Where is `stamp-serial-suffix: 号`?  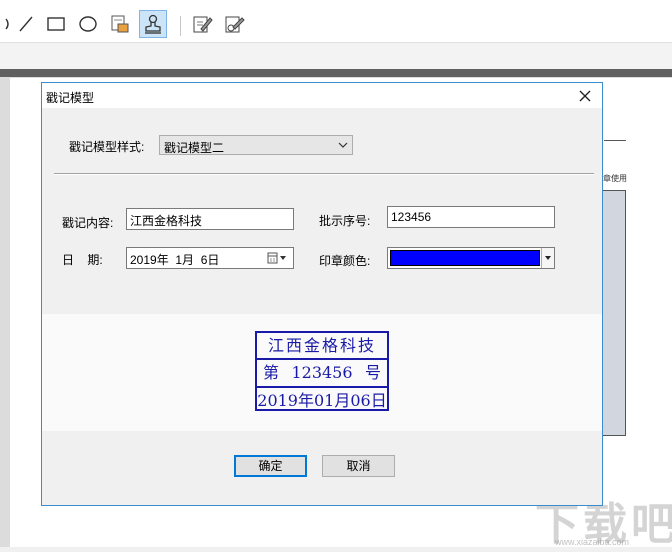
stamp-serial-suffix: 号 is located at coordinates (372, 373).